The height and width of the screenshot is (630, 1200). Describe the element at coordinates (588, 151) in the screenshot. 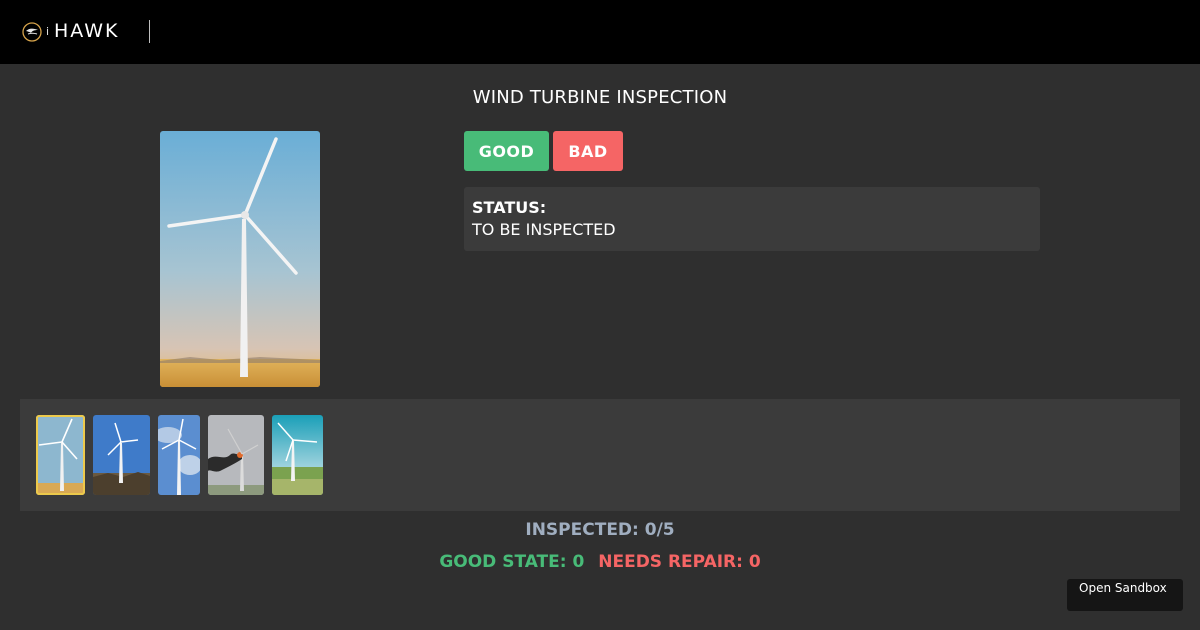

I see `bad-button: BAD` at that location.